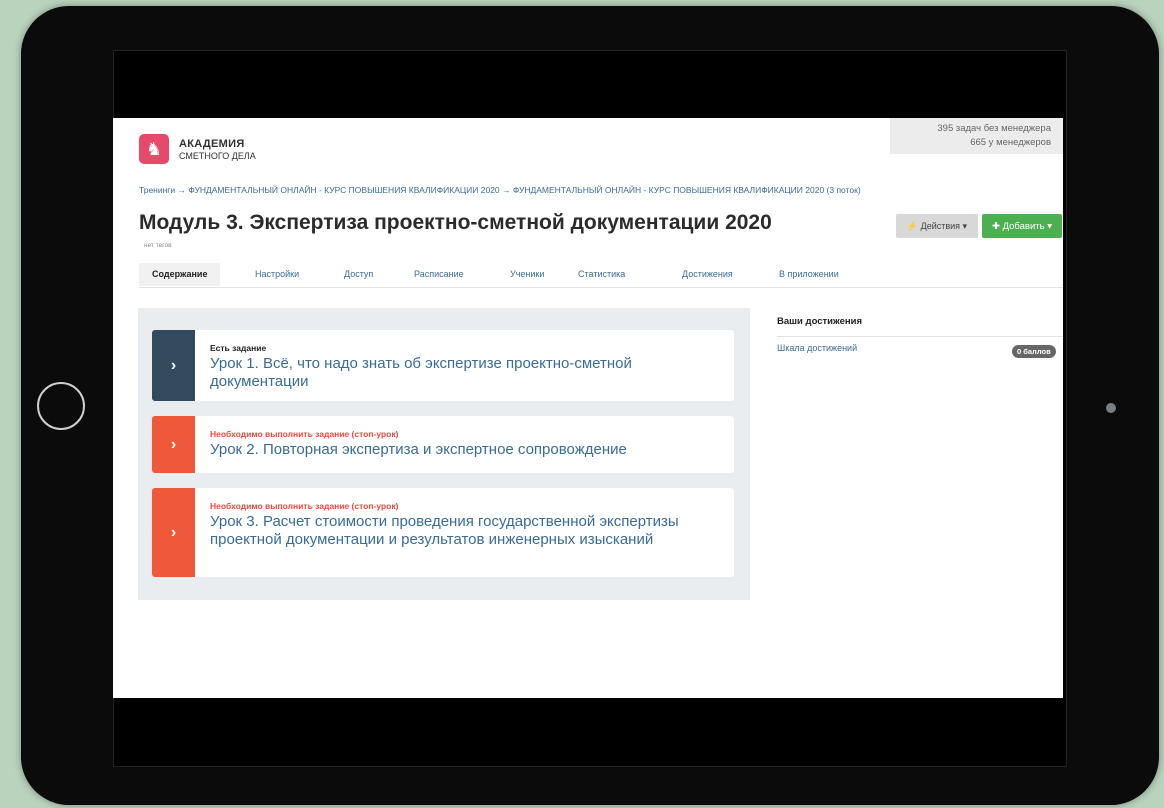  I want to click on tab-statistics: Статистика, so click(601, 274).